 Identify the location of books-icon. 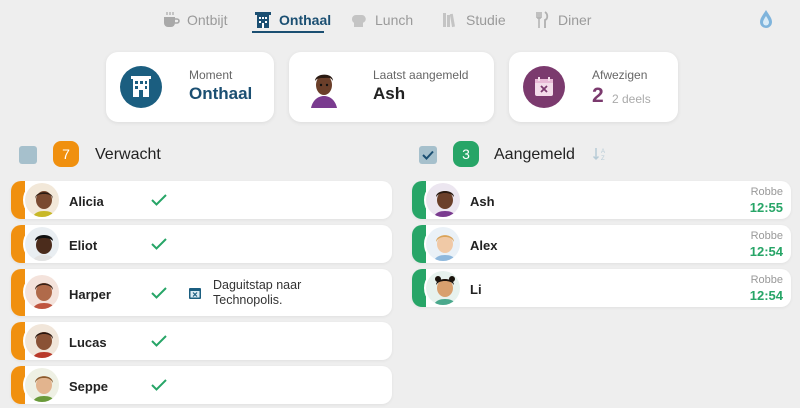
(449, 20).